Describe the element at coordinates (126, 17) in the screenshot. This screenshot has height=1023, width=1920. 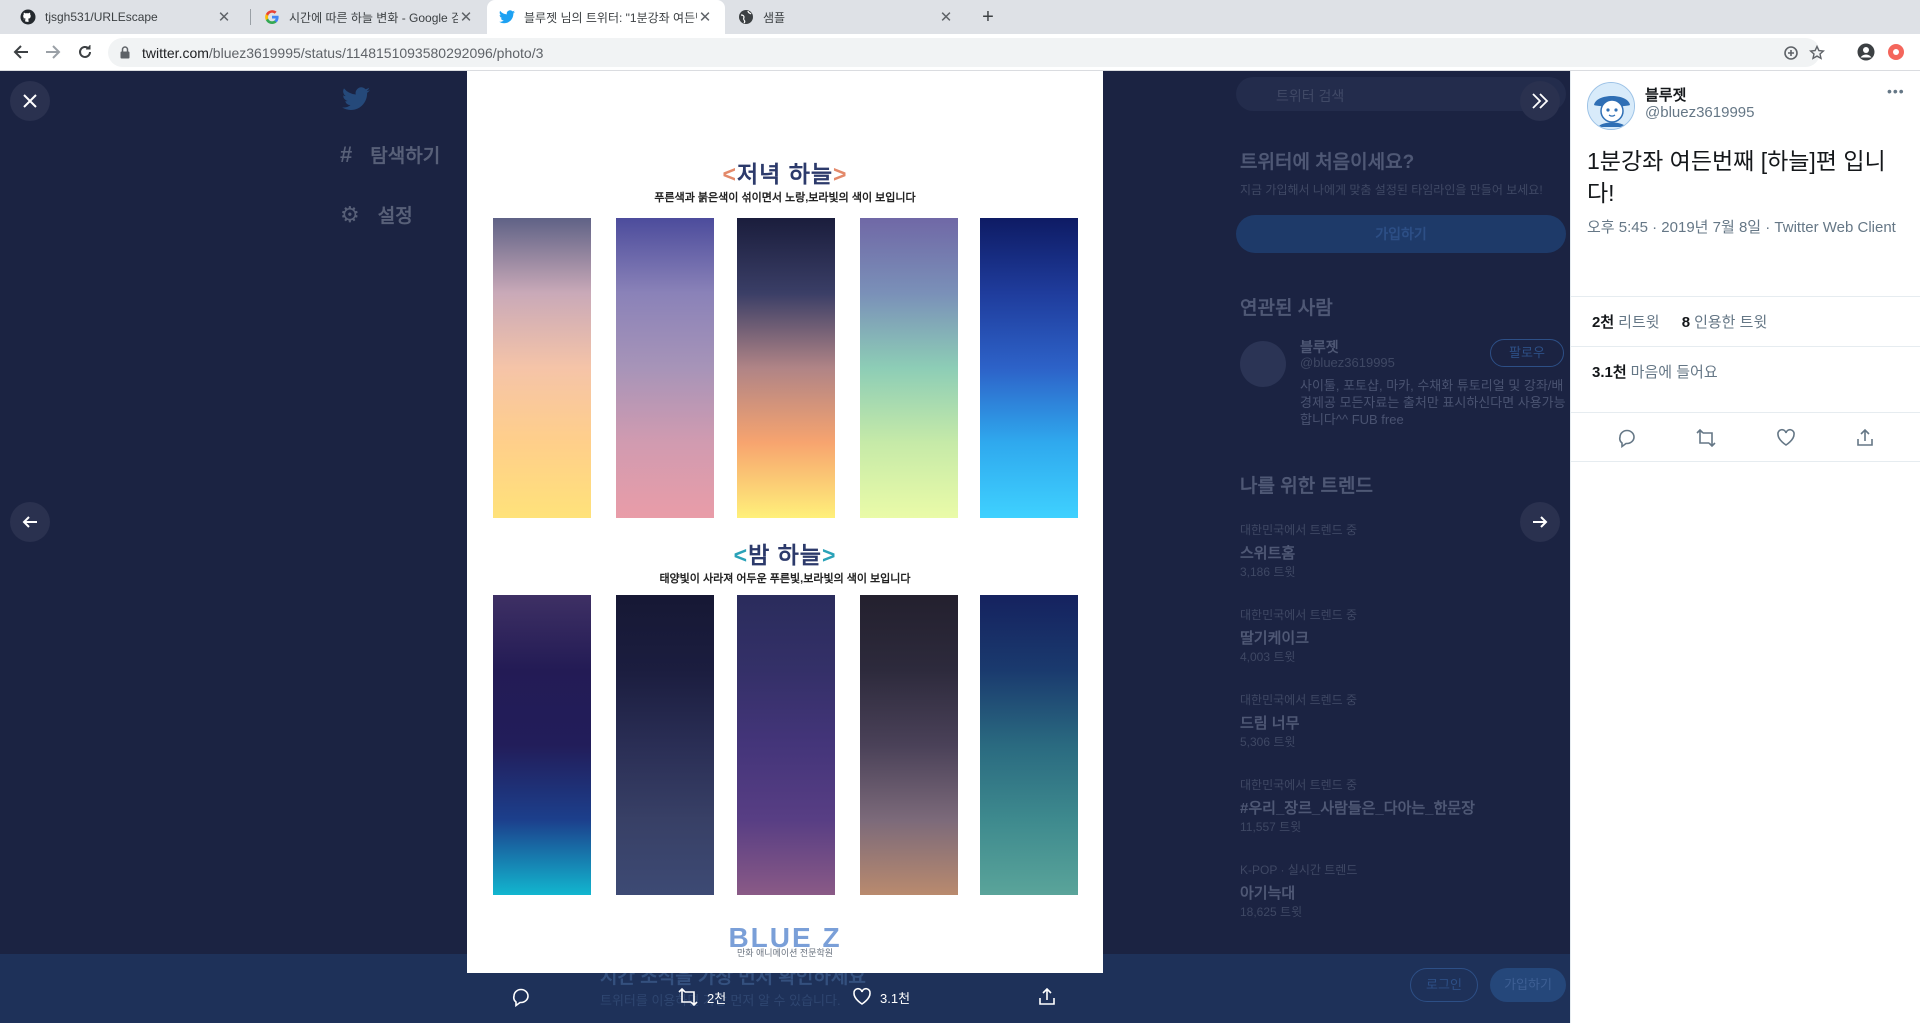
I see `tab-github: tjsgh531/URLEscape ✕` at that location.